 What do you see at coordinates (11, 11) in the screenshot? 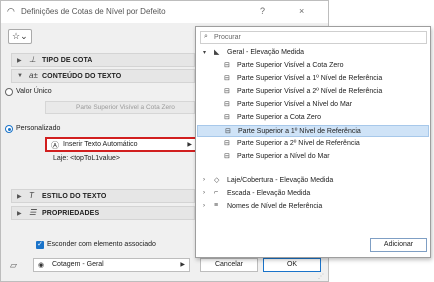
I see `level-dimension-tool-icon: ◠` at bounding box center [11, 11].